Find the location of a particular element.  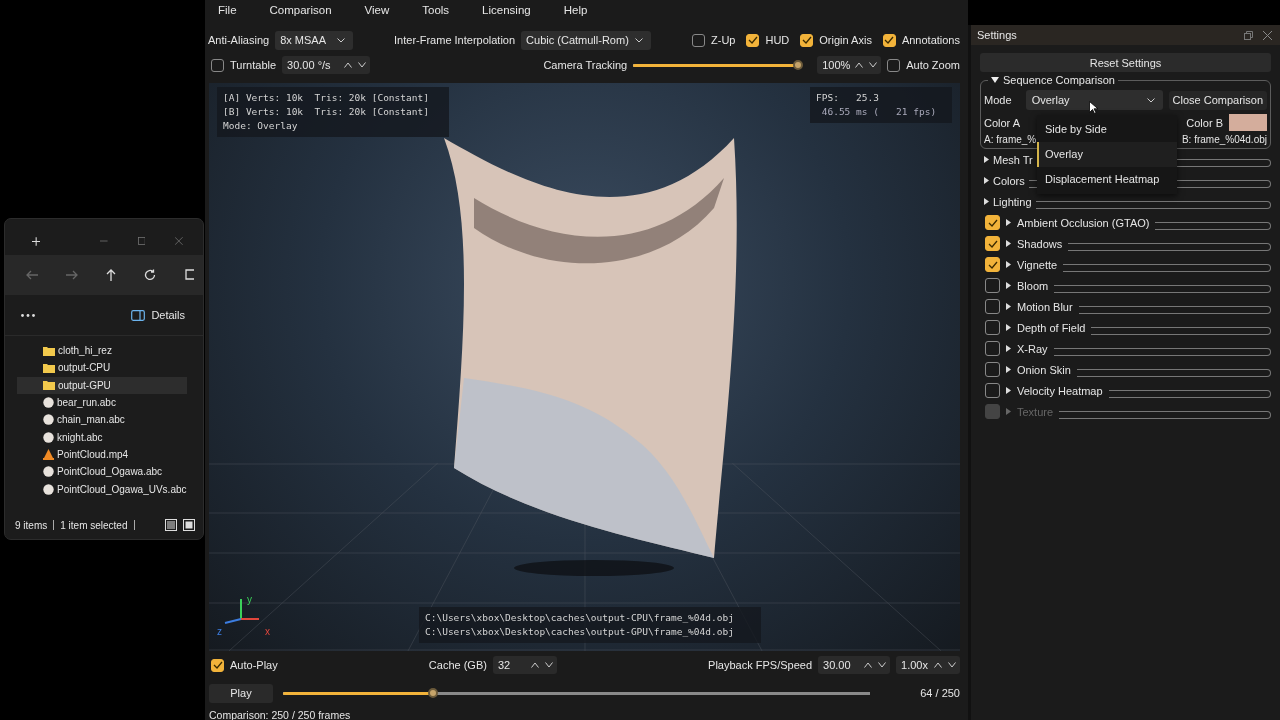

section-header: X-Ray is located at coordinates (1032, 348).